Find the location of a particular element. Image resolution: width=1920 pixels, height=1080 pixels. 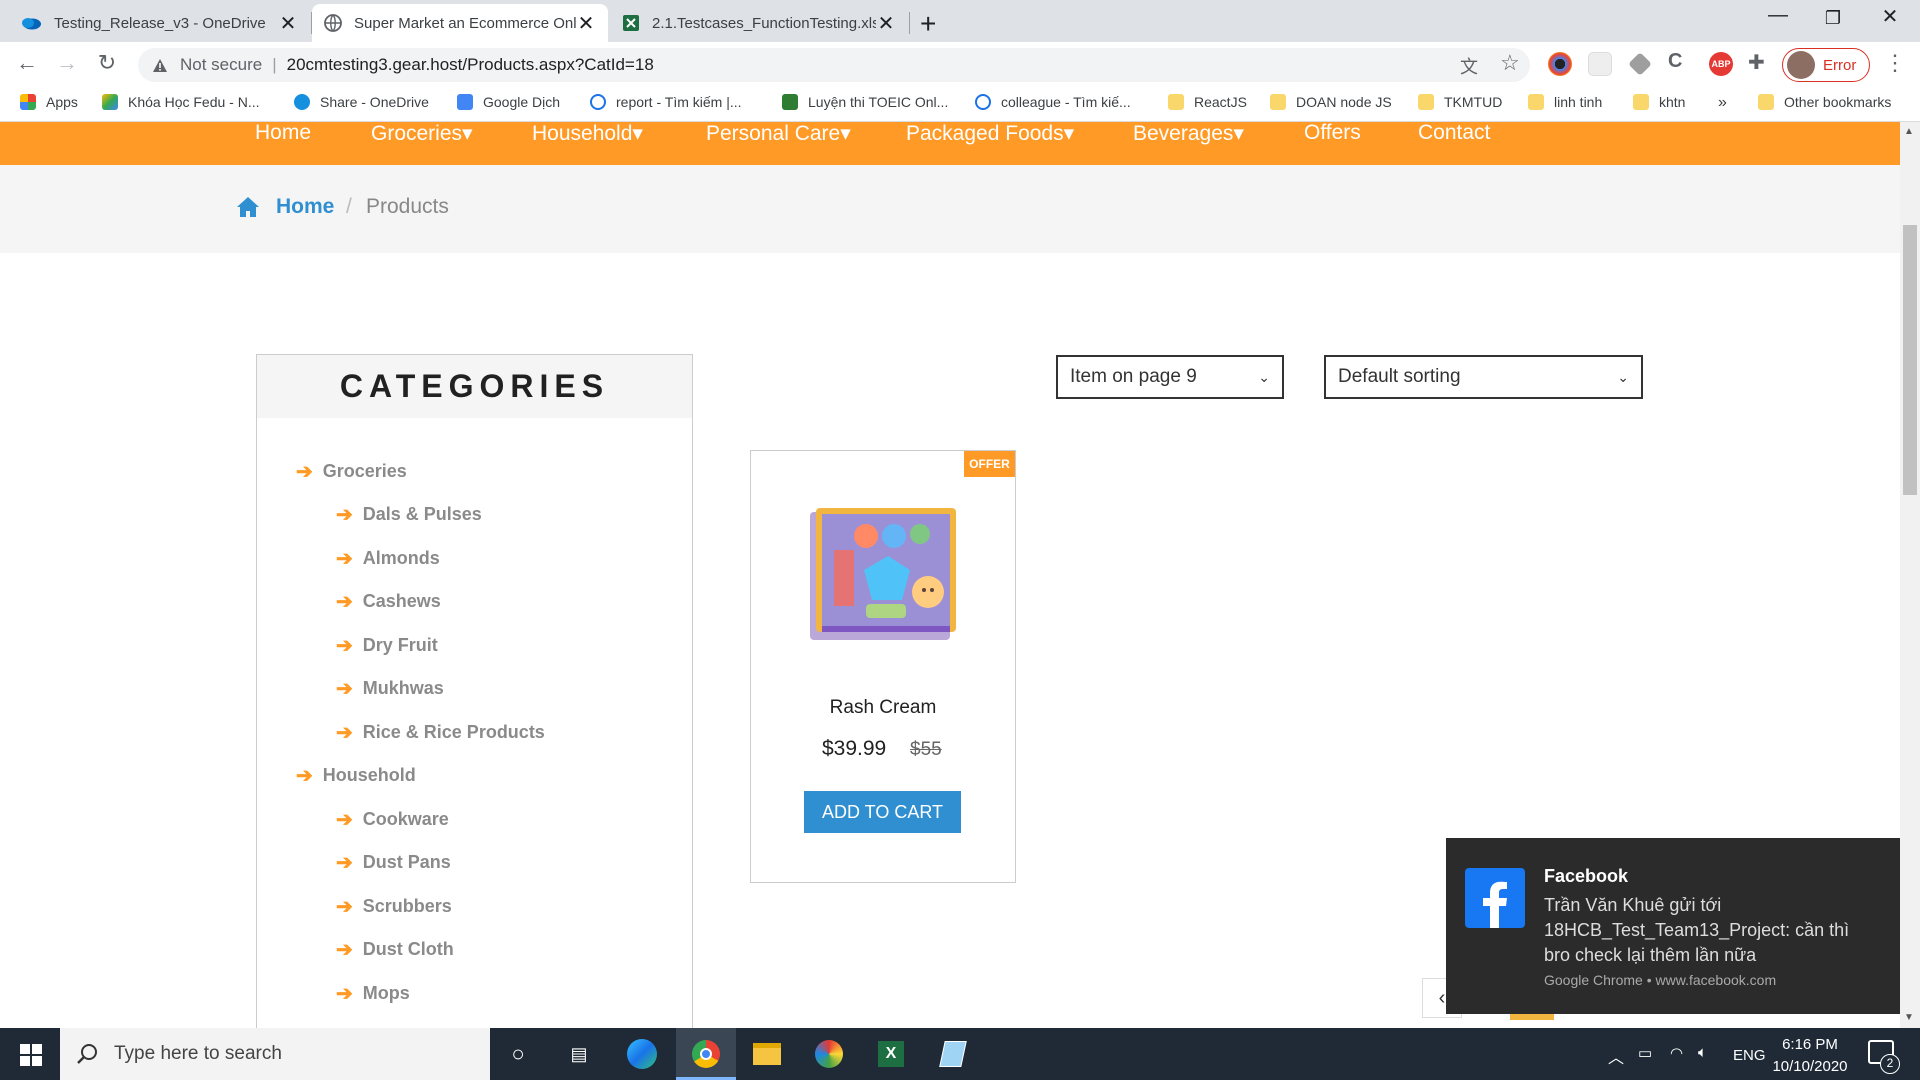

items-per-page-select: Item on page 9 ⌄ is located at coordinates (1170, 377).